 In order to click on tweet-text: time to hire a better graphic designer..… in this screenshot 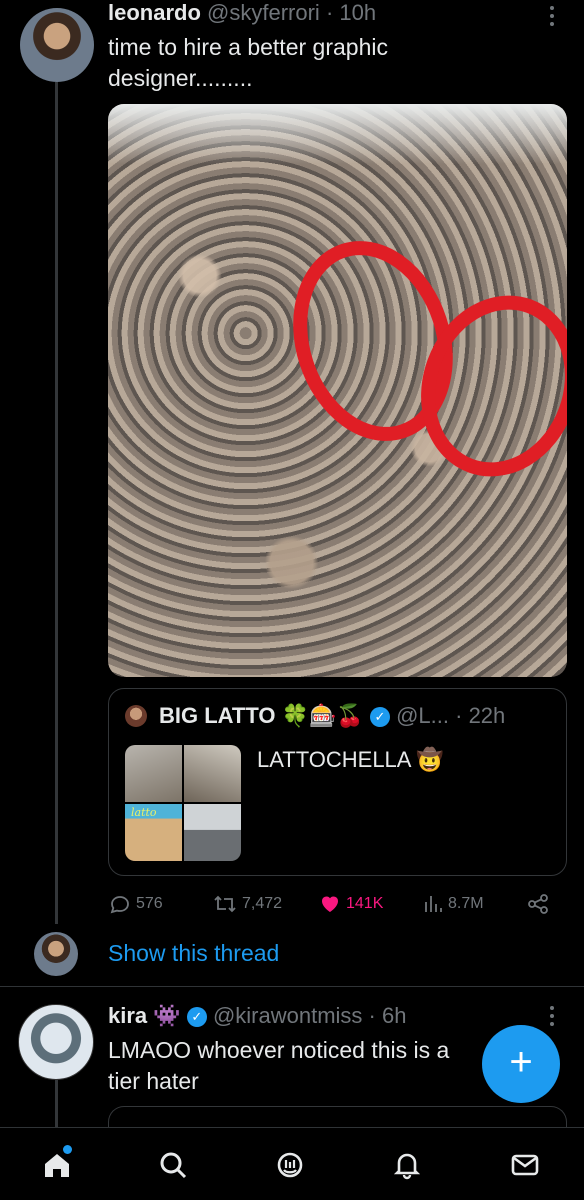, I will do `click(248, 63)`.